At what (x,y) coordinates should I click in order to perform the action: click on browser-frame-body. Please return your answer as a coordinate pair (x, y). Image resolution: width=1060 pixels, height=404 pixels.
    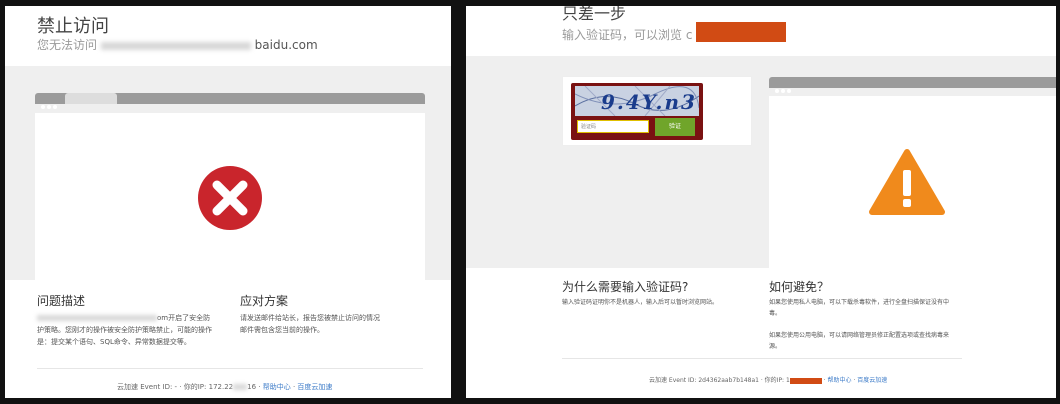
    Looking at the image, I should click on (912, 182).